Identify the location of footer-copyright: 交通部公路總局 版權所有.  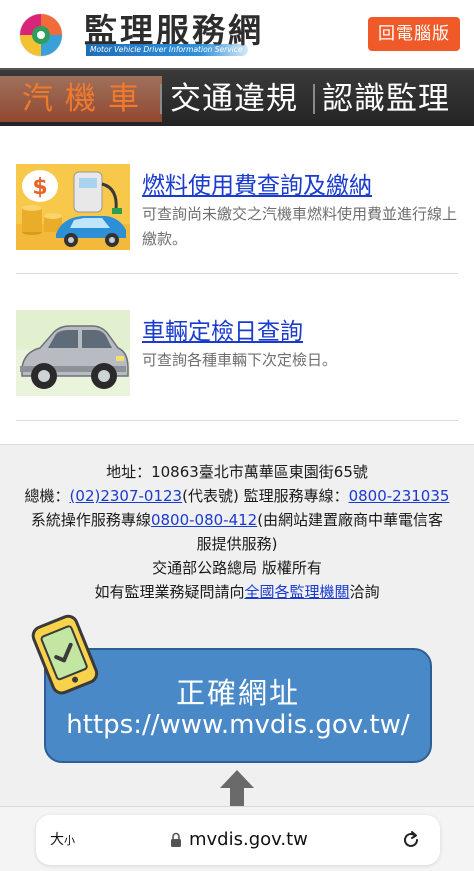
(237, 568).